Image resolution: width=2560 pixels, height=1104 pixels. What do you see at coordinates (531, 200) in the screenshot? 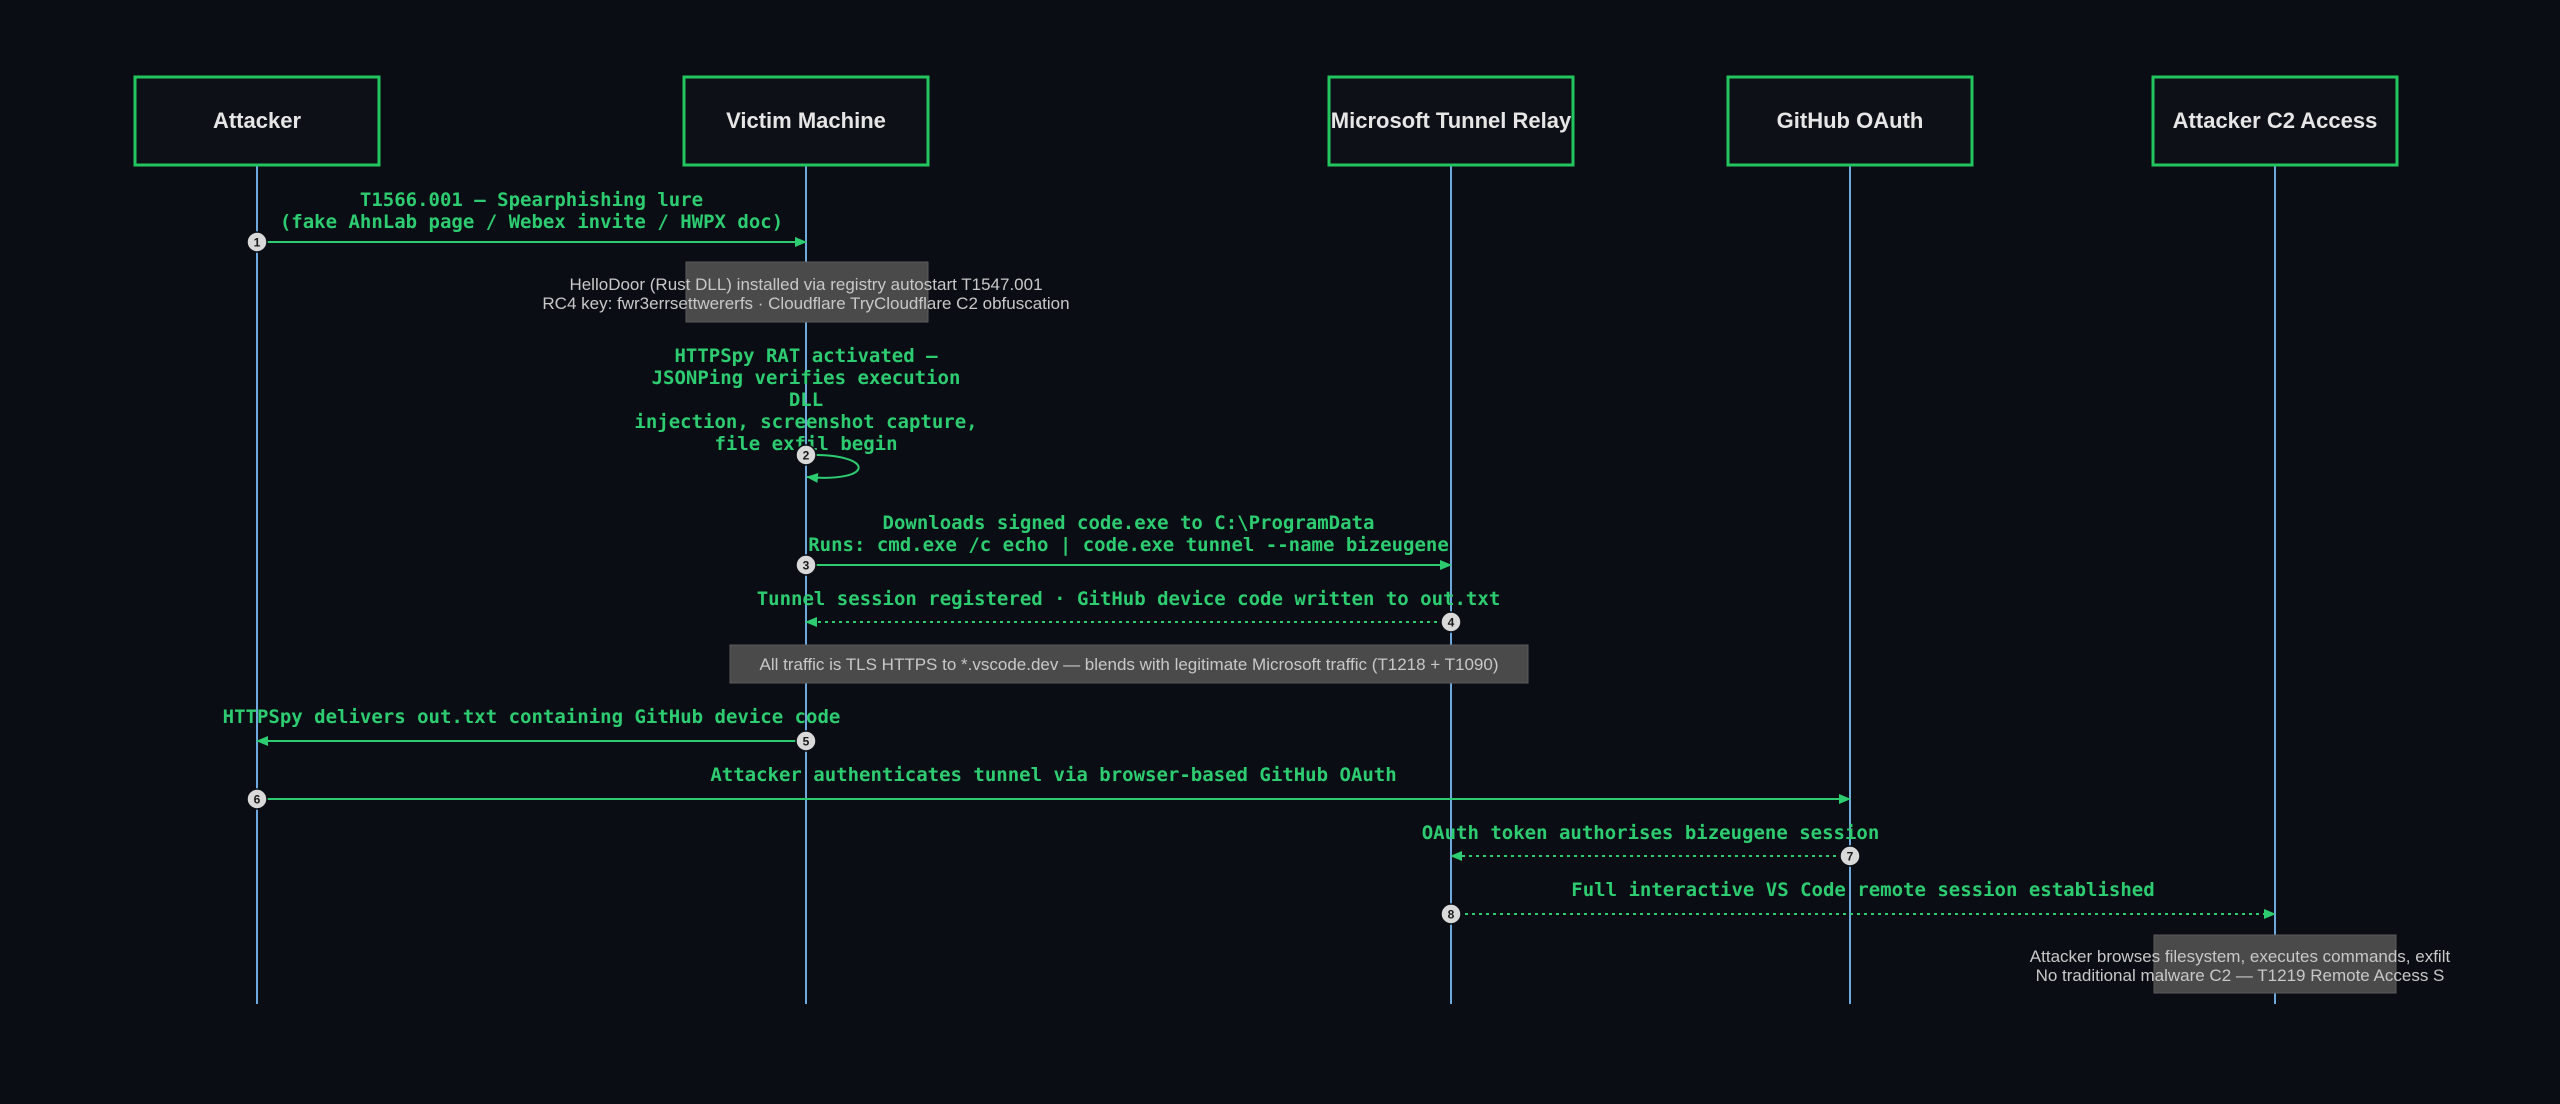
I see `message-label-line: T1566.001 — Spearphishing lure` at bounding box center [531, 200].